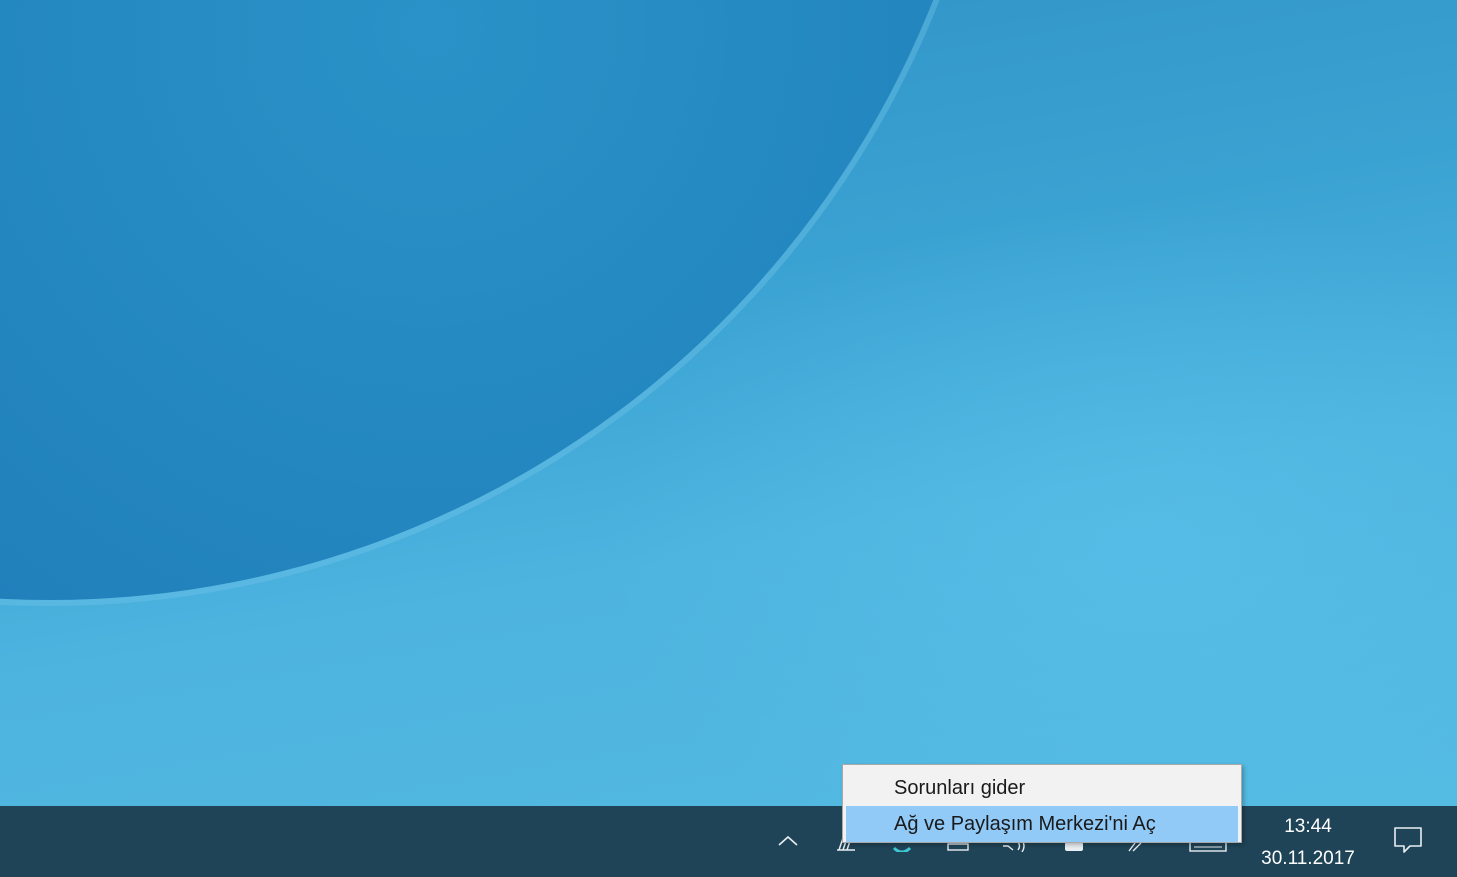 Image resolution: width=1457 pixels, height=877 pixels. I want to click on menu-item-troubleshoot: Sorunları gider, so click(1042, 788).